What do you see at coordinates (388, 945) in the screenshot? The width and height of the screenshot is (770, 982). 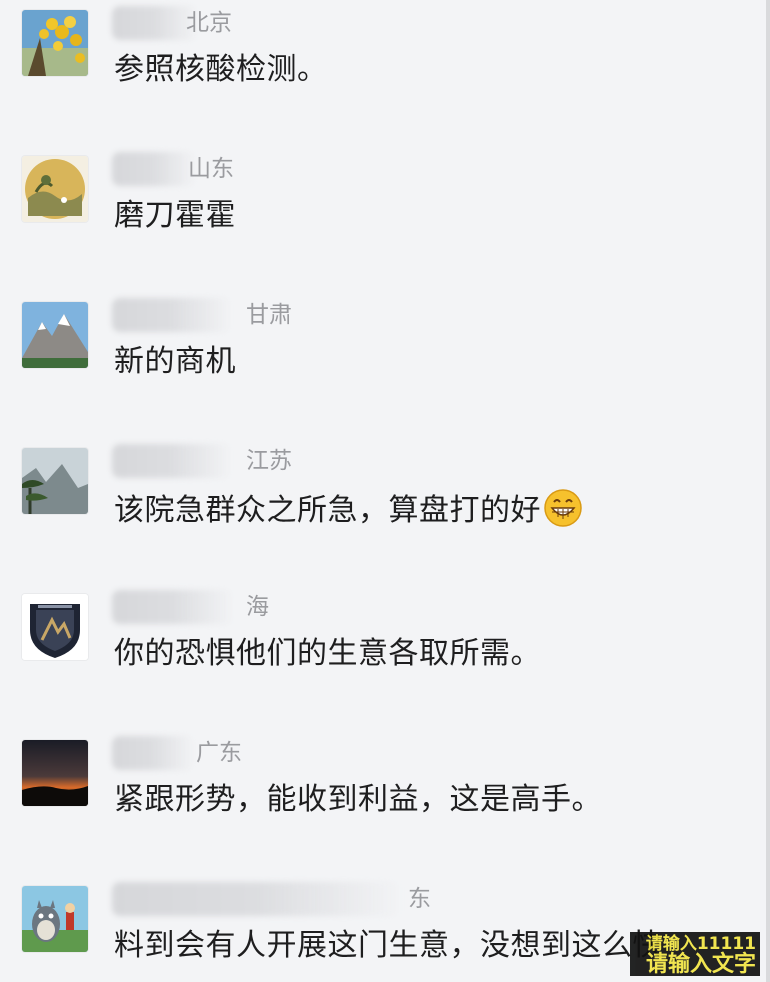 I see `comment-text: 料到会有人开展这门生意，没想到这么快` at bounding box center [388, 945].